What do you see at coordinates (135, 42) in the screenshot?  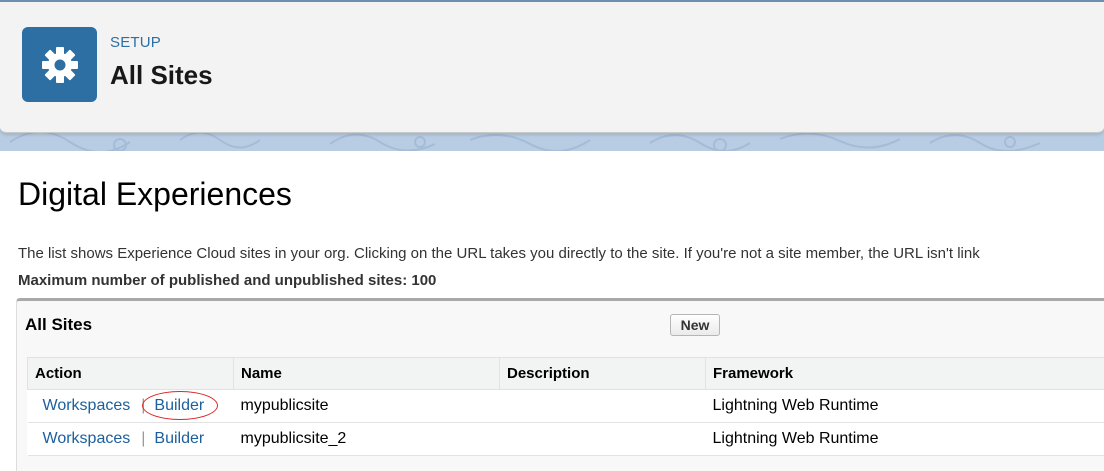 I see `header-eyebrow: SETUP` at bounding box center [135, 42].